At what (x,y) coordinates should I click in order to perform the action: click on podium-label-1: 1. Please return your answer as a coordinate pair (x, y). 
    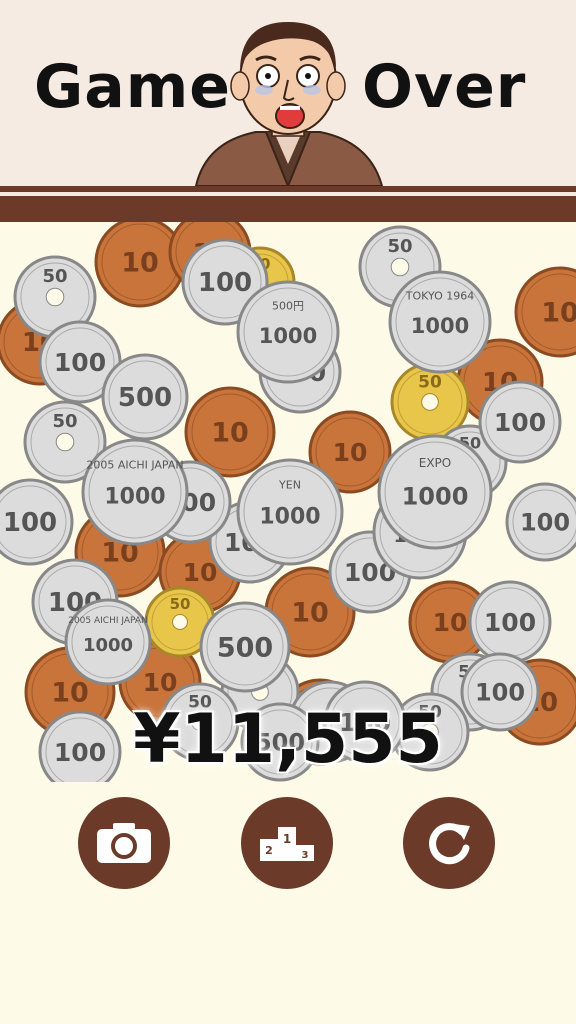
    Looking at the image, I should click on (287, 839).